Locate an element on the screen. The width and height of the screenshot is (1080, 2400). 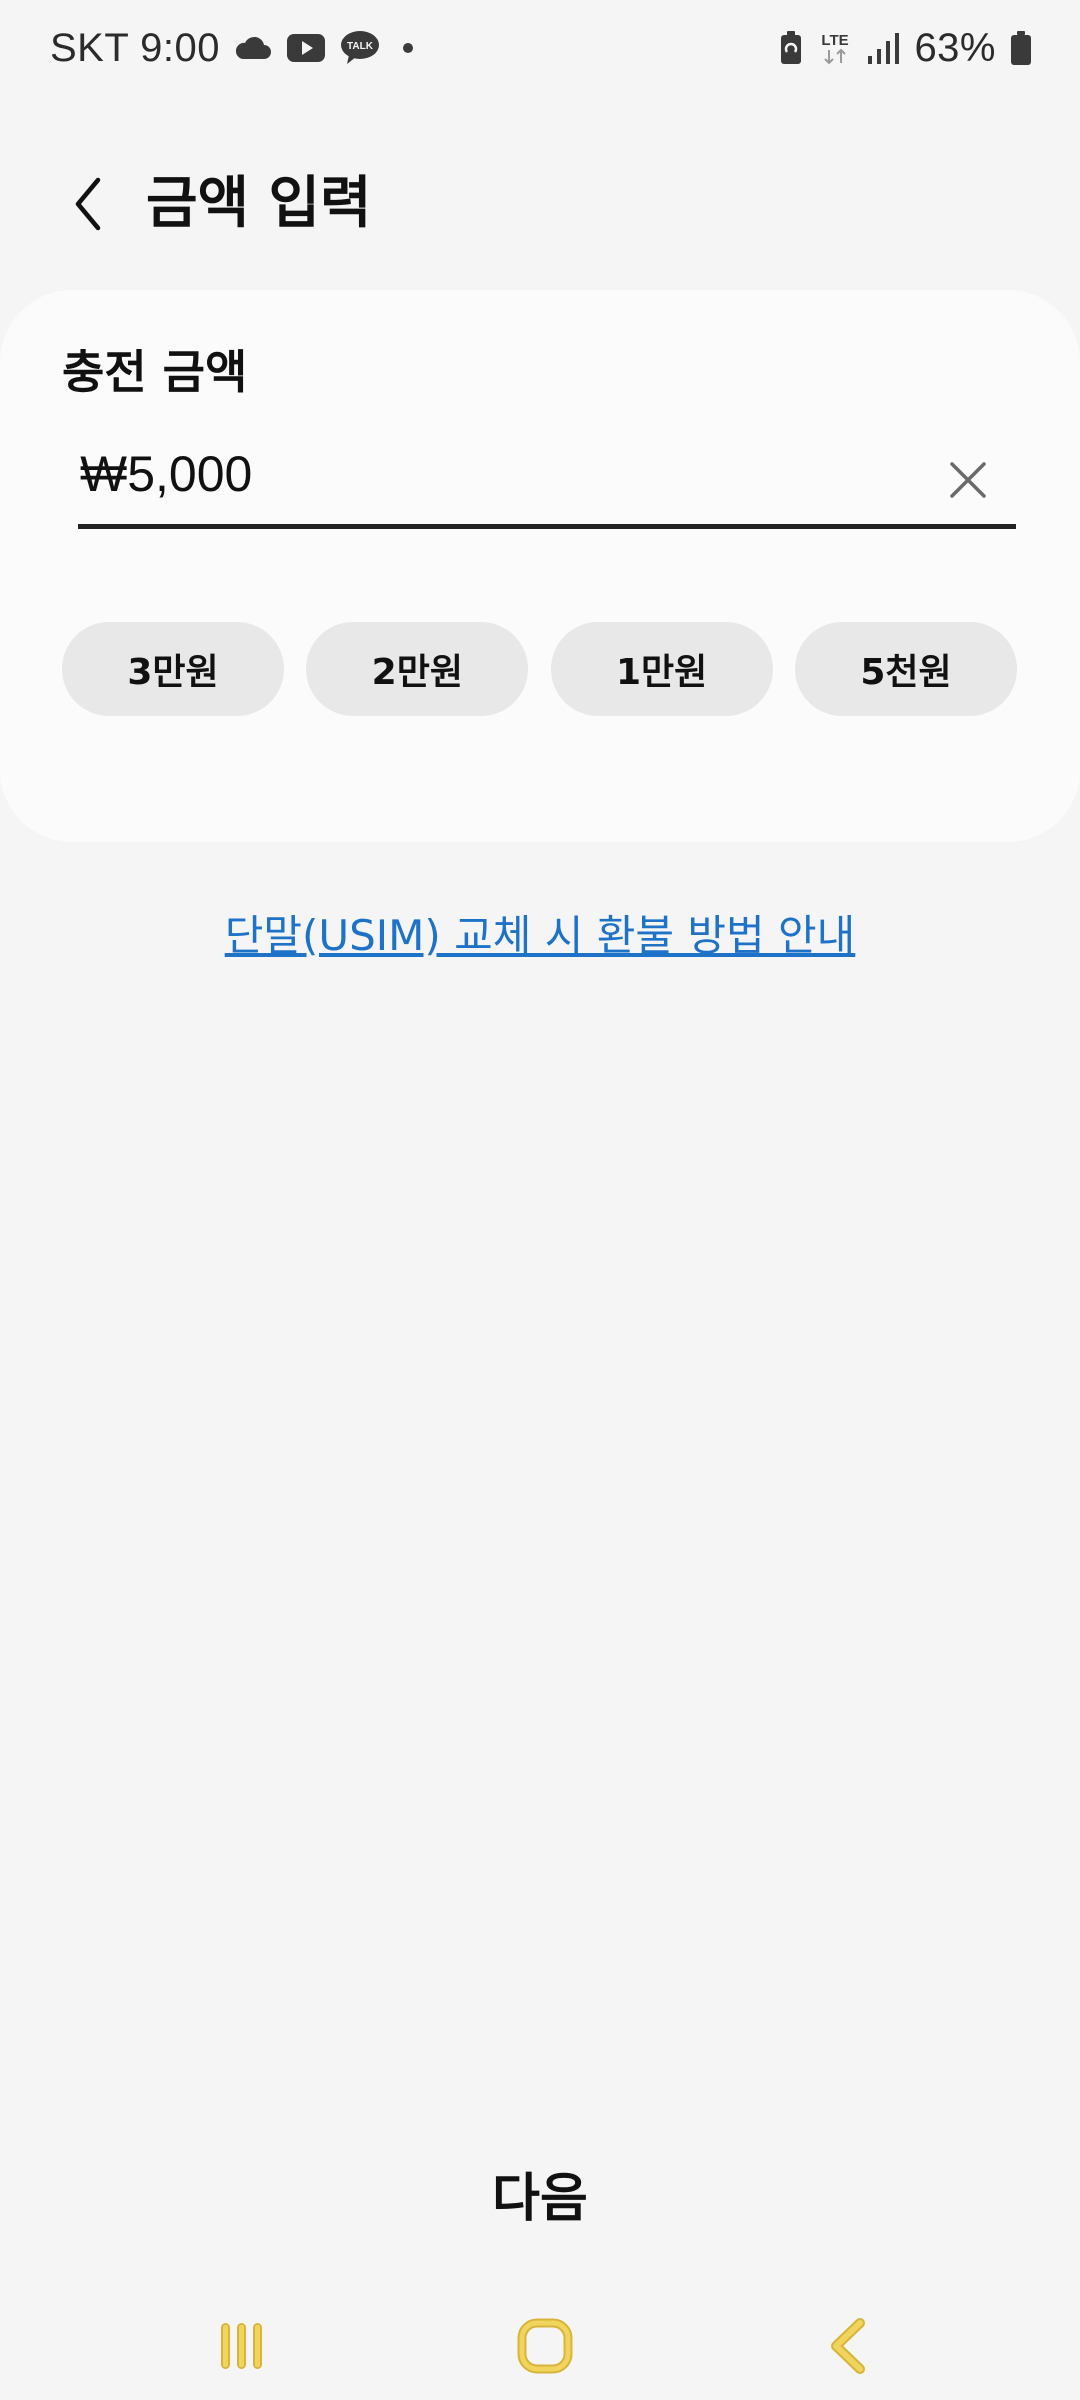
chevron-left-icon is located at coordinates (88, 204).